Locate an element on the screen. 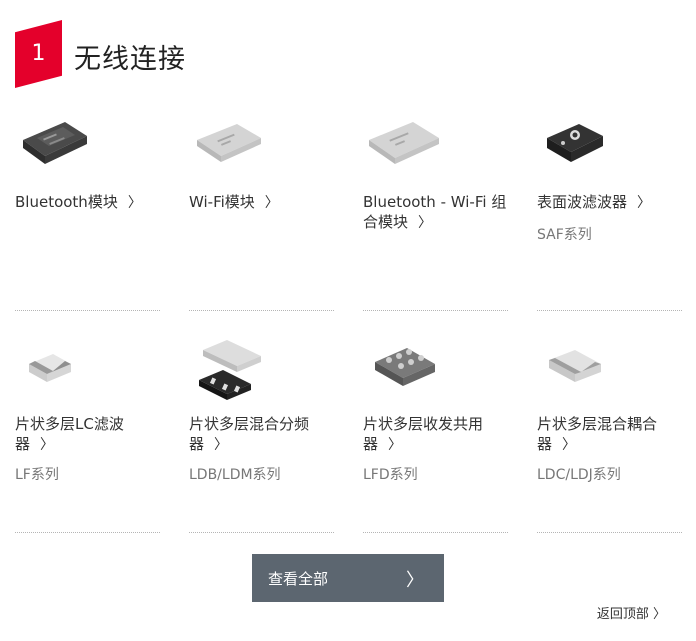 The width and height of the screenshot is (696, 641). card-name: 片状多层混合耦合器 is located at coordinates (597, 434).